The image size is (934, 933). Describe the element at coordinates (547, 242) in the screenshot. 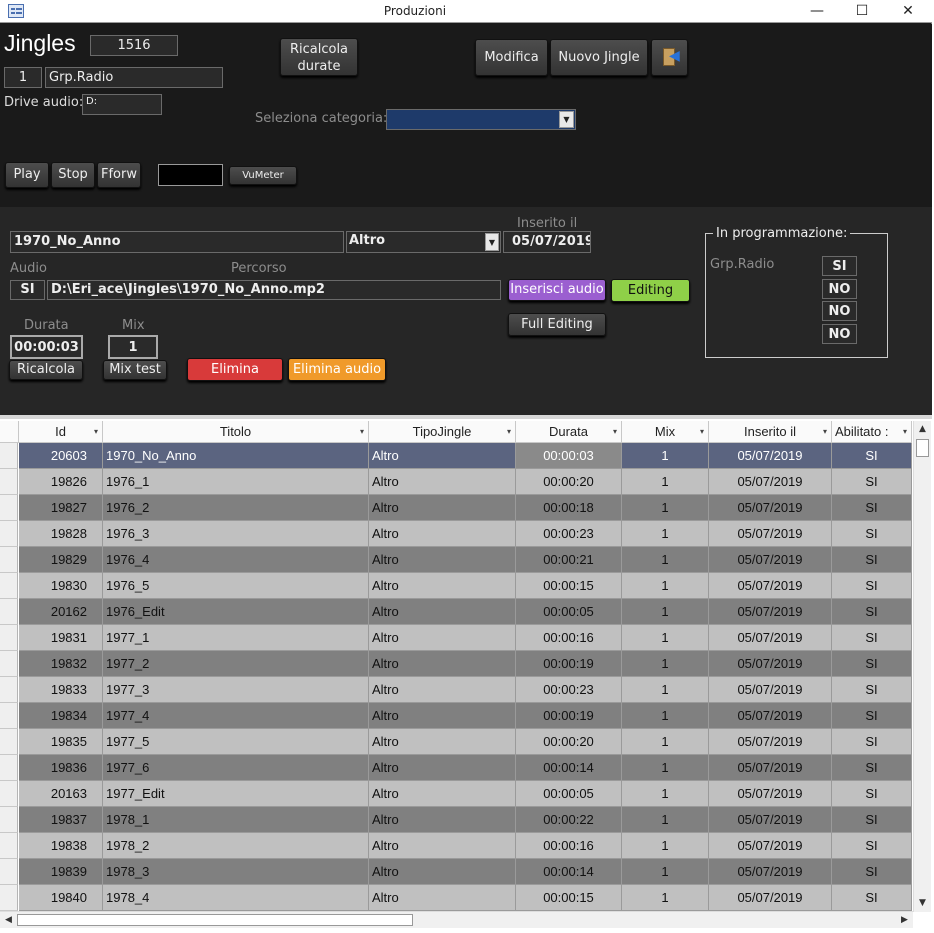

I see `inserted-date-field: 05/07/2019` at that location.